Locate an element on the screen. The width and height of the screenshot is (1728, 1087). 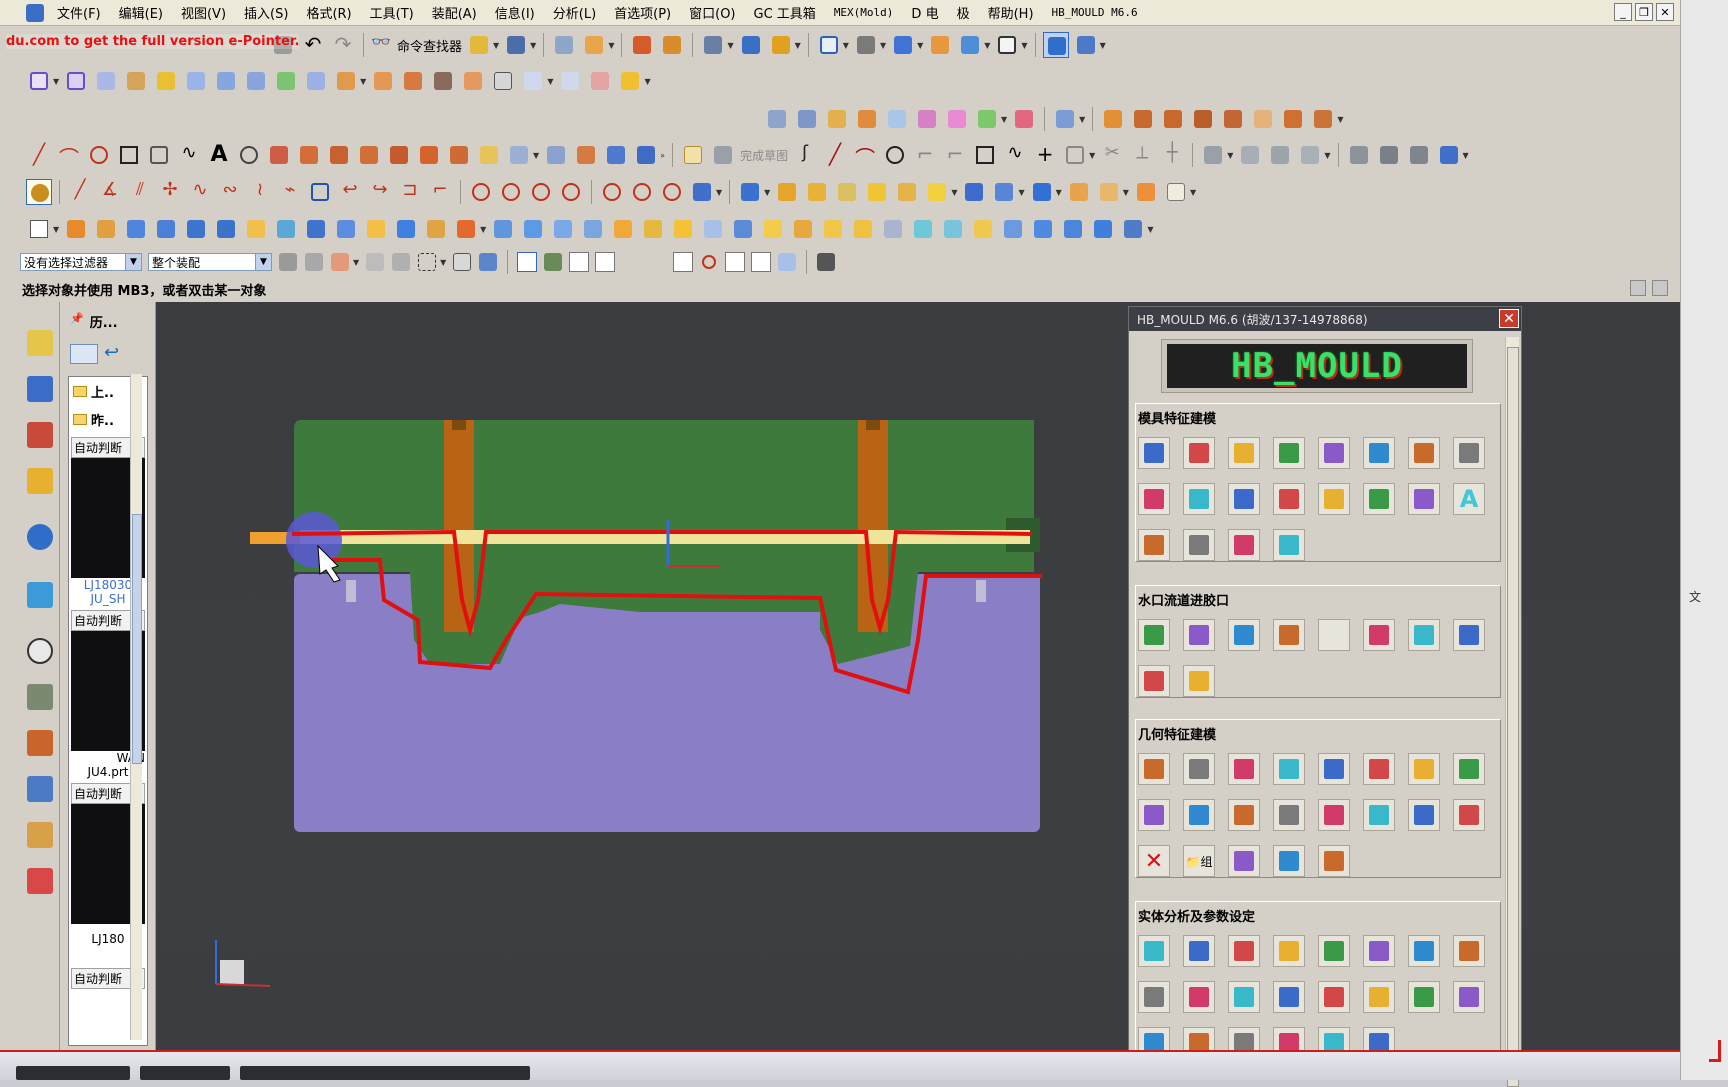
match-edge-icon is located at coordinates (837, 119).